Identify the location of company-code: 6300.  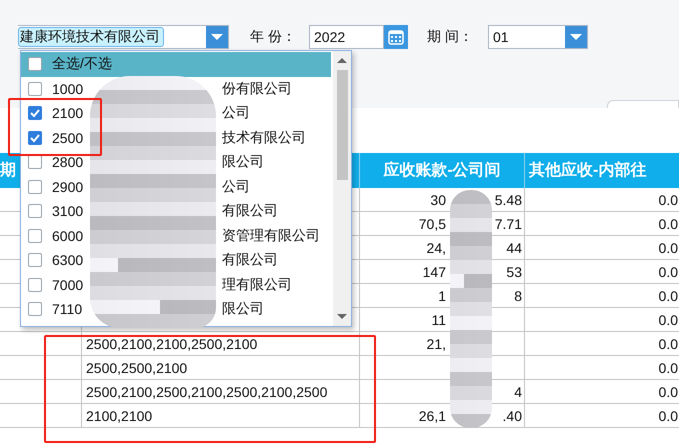
(68, 260).